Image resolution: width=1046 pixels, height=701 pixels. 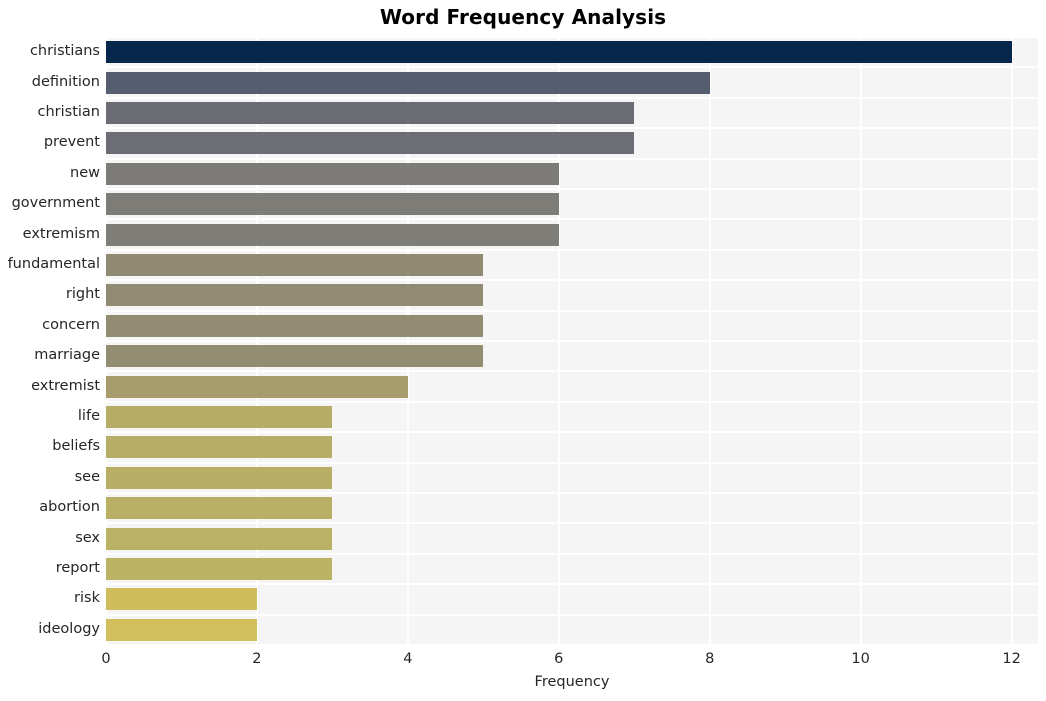 I want to click on y-axis-tick-label: government, so click(x=55, y=203).